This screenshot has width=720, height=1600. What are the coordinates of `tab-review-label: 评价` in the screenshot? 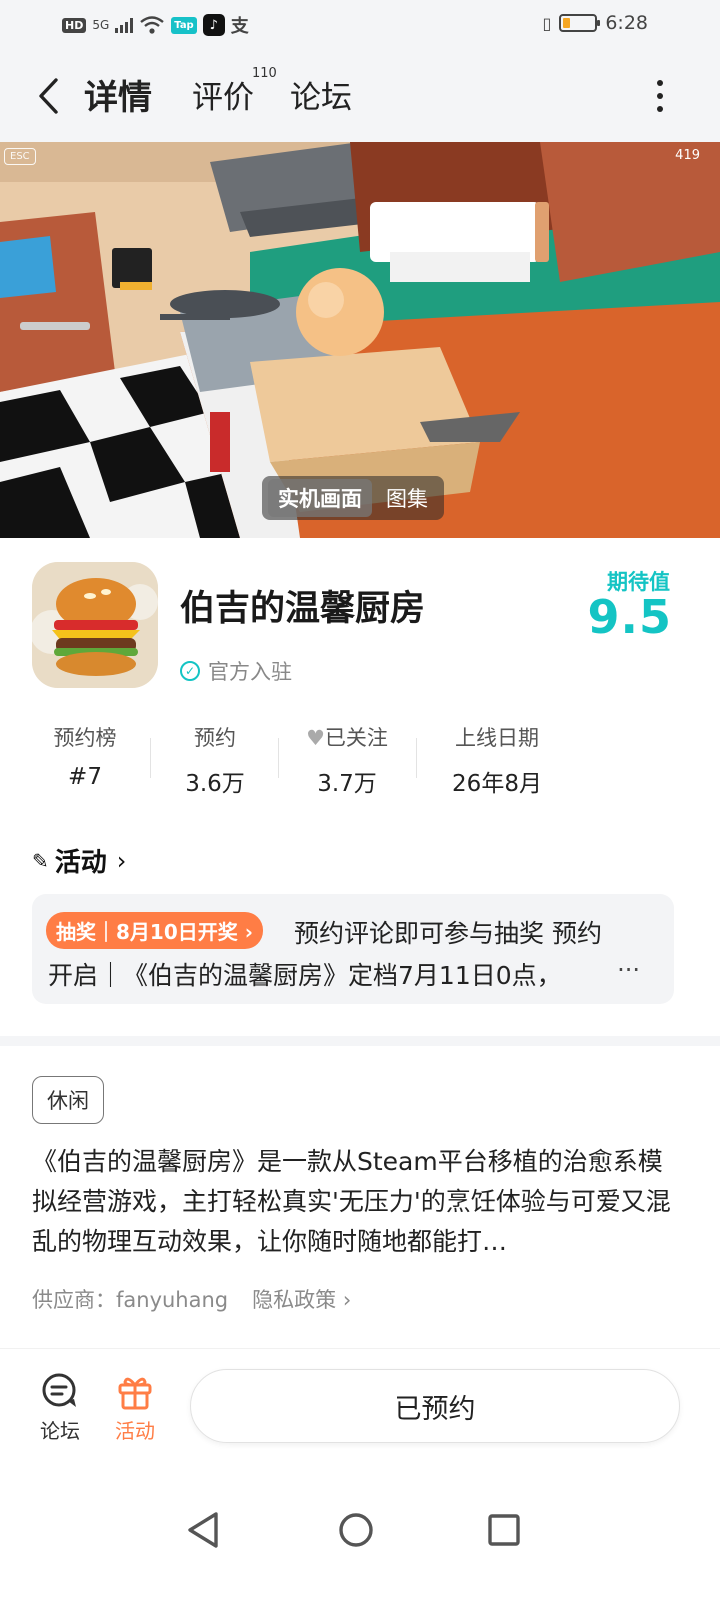 It's located at (223, 98).